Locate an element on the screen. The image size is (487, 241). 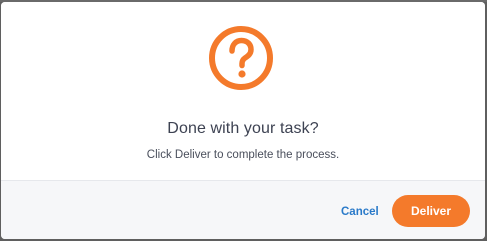
dialog-message: Click Deliver to complete the process. is located at coordinates (243, 155).